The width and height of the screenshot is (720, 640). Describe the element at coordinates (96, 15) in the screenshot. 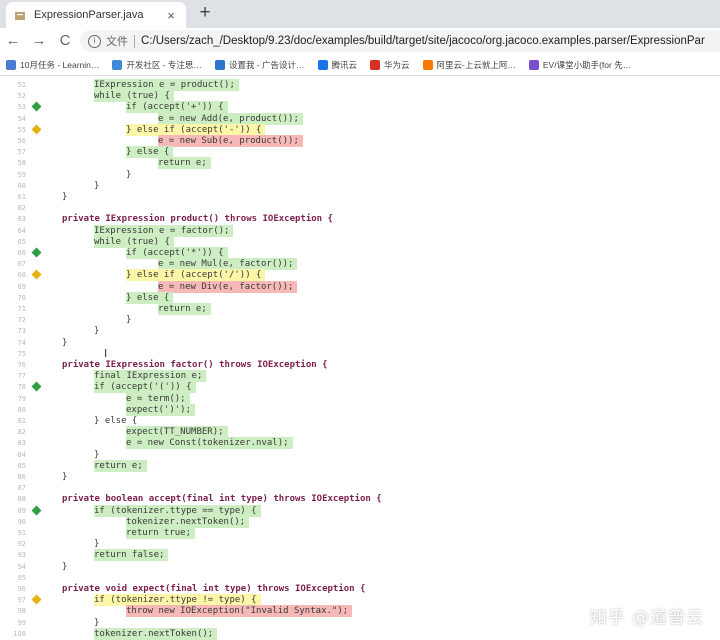

I see `tab-expression-parser: ExpressionParser.java ×` at that location.